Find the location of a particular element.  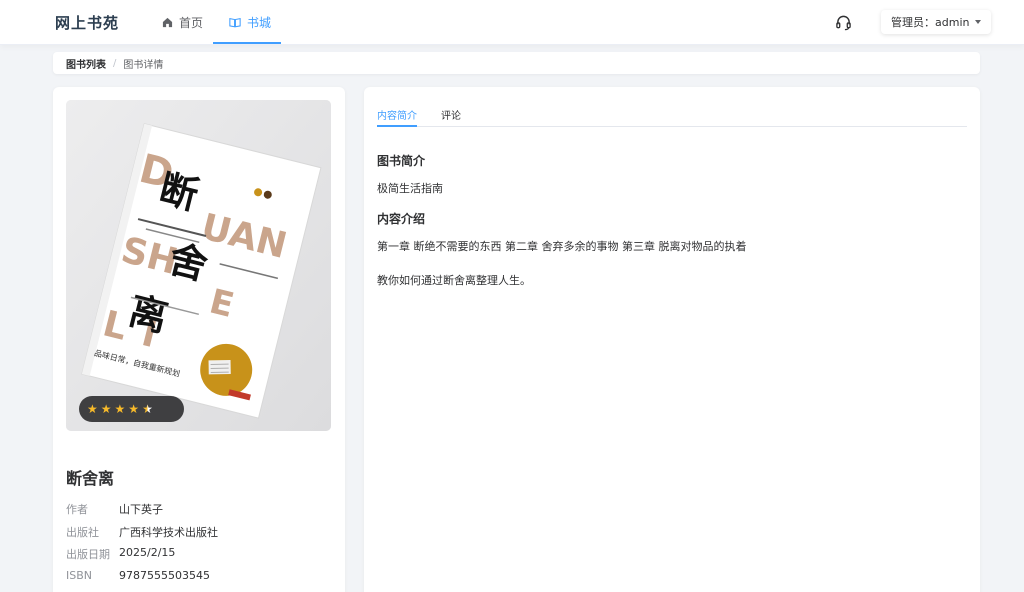

detail-heading: 内容介绍 is located at coordinates (401, 219).